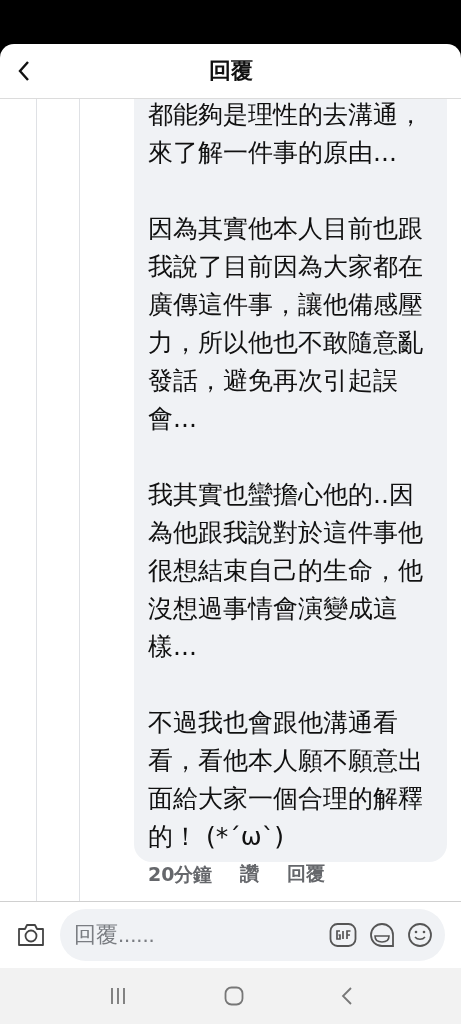 This screenshot has width=461, height=1024. What do you see at coordinates (117, 996) in the screenshot?
I see `recents-icon` at bounding box center [117, 996].